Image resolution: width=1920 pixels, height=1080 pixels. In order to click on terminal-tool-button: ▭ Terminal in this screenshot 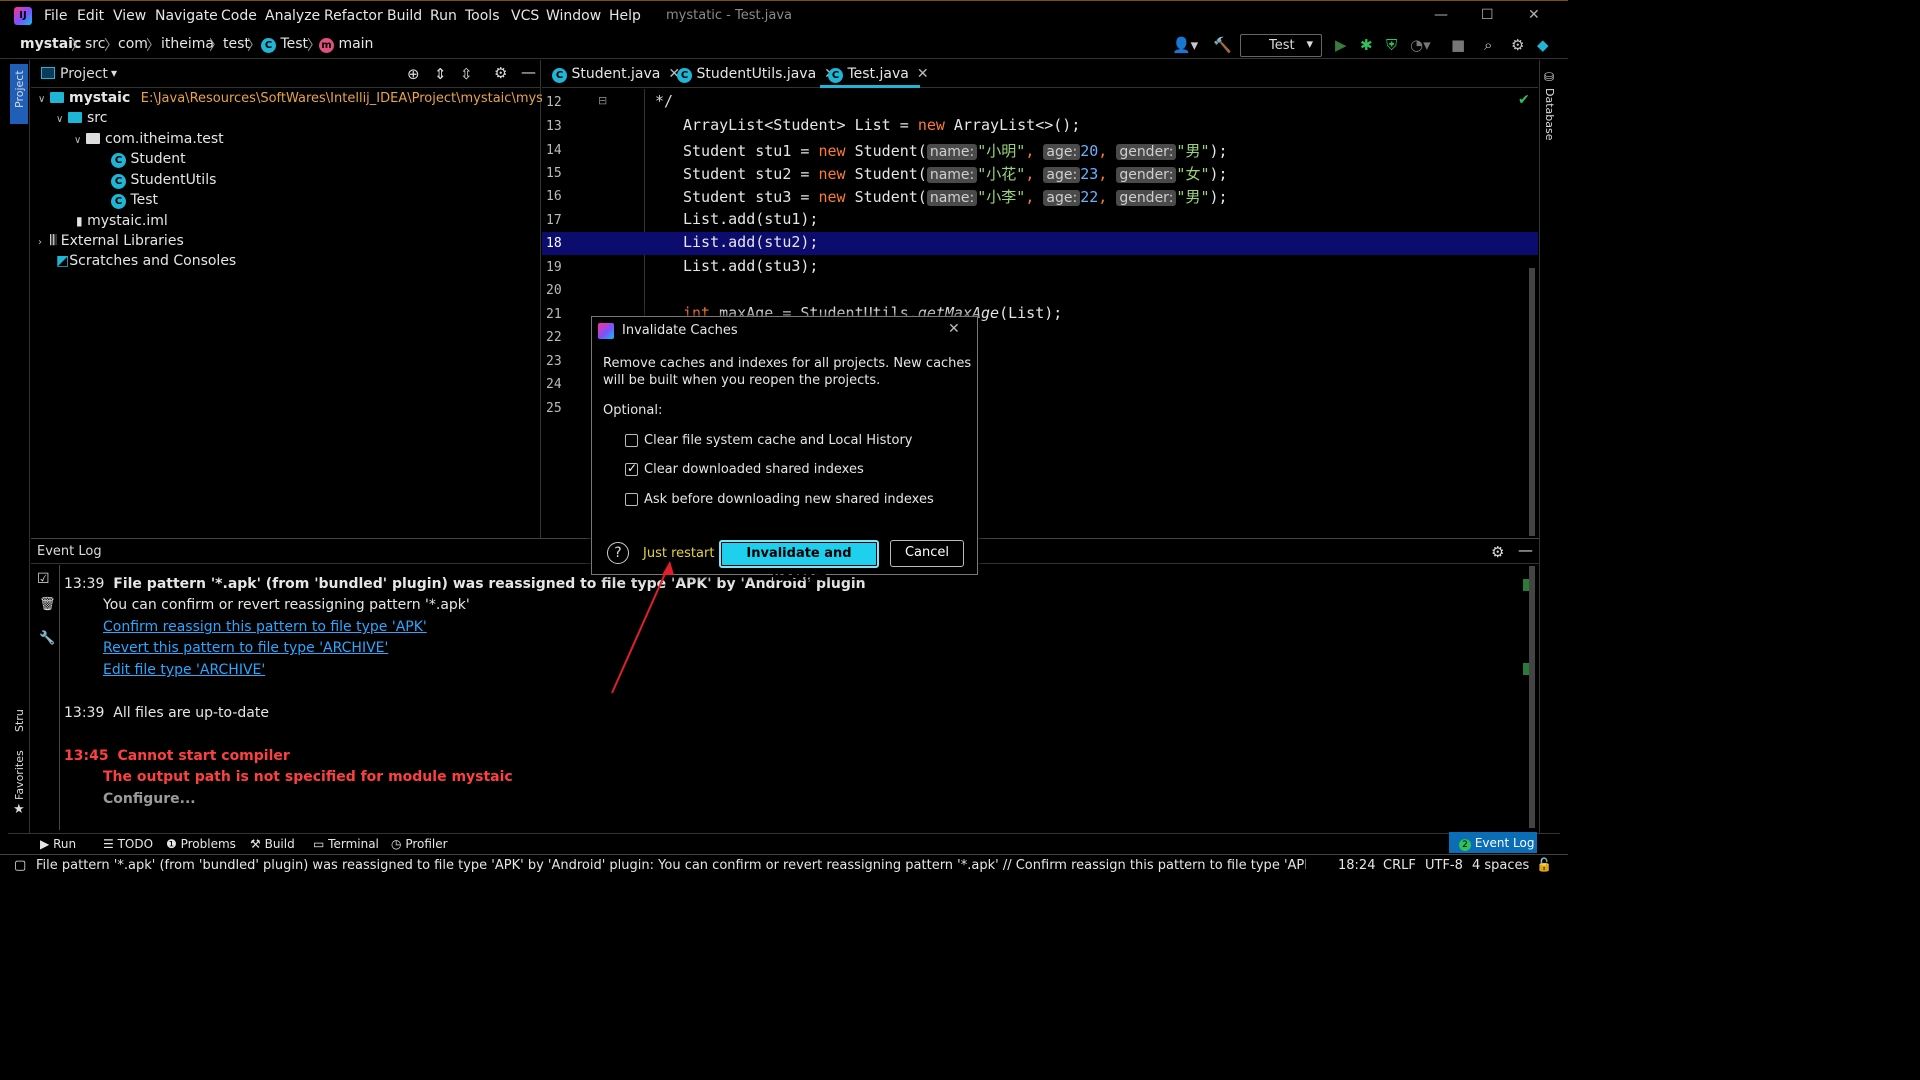, I will do `click(346, 844)`.